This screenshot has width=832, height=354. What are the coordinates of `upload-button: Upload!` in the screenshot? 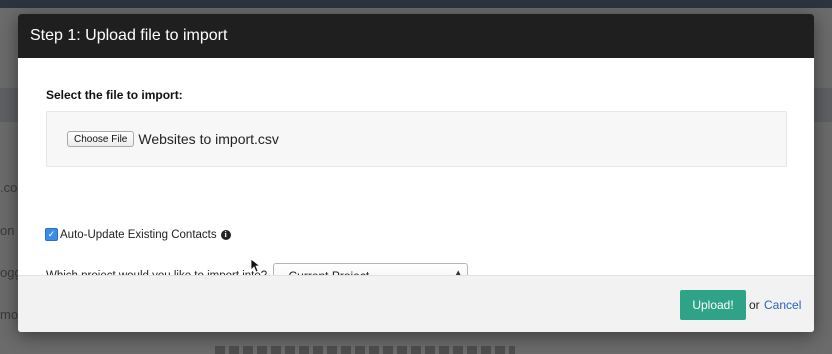 It's located at (713, 305).